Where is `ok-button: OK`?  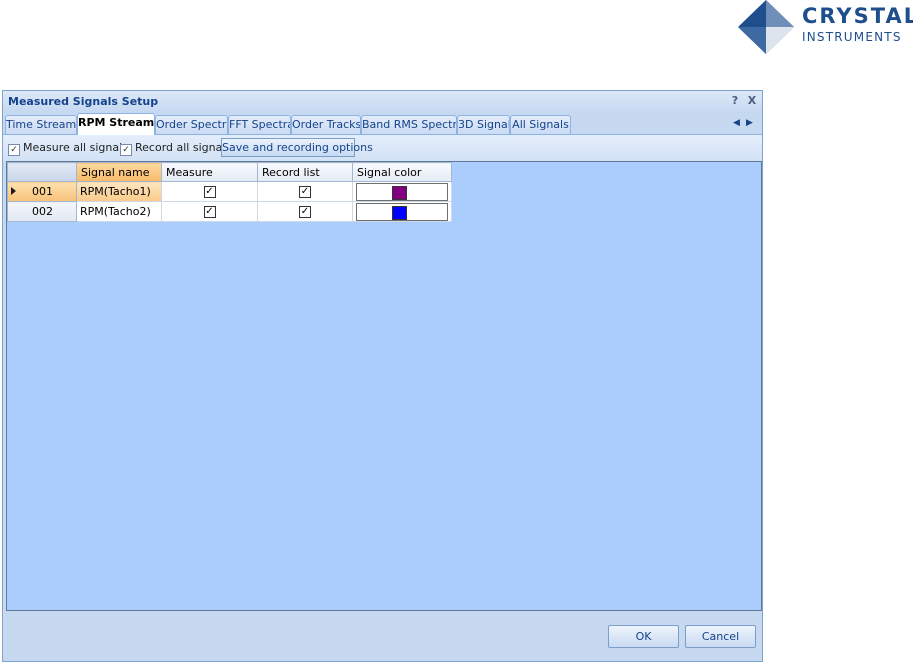 ok-button: OK is located at coordinates (643, 636).